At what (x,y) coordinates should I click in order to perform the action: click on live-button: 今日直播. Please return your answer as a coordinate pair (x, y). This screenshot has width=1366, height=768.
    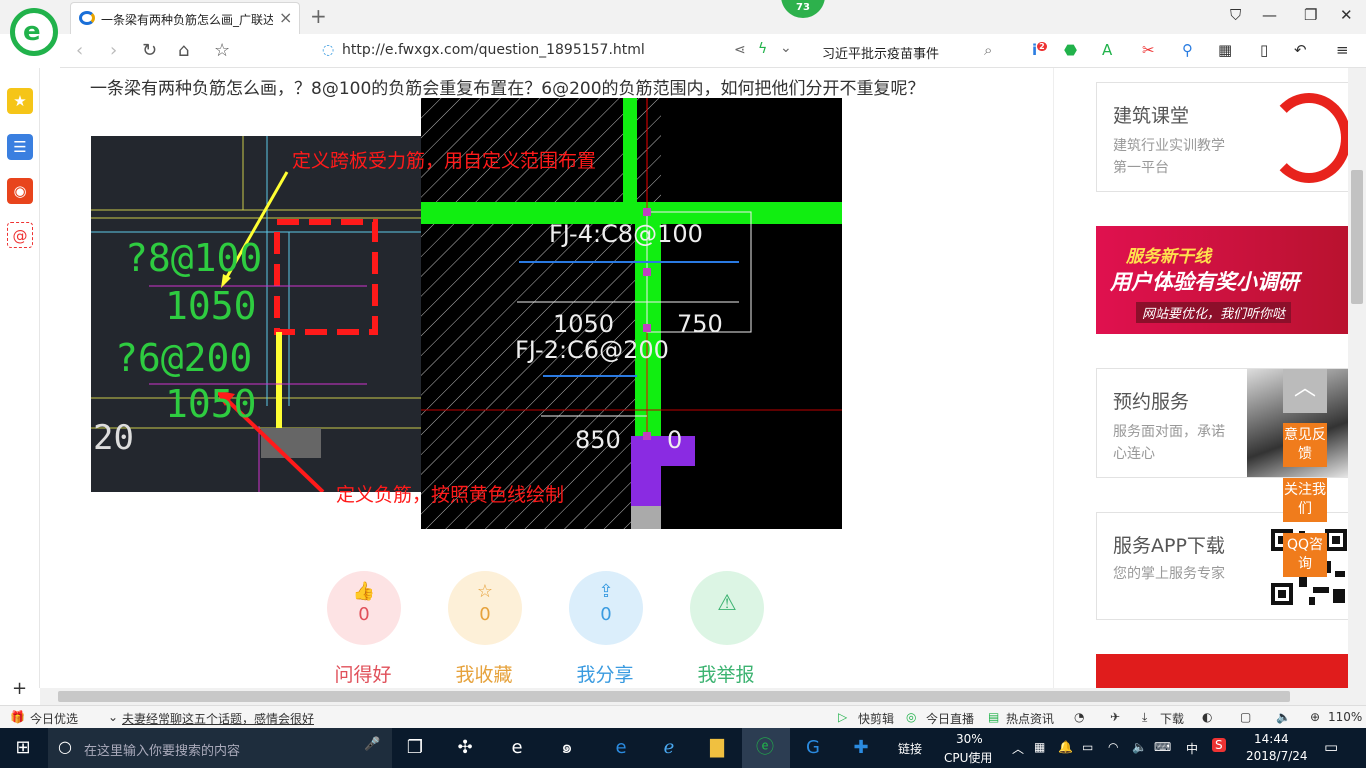
    Looking at the image, I should click on (950, 718).